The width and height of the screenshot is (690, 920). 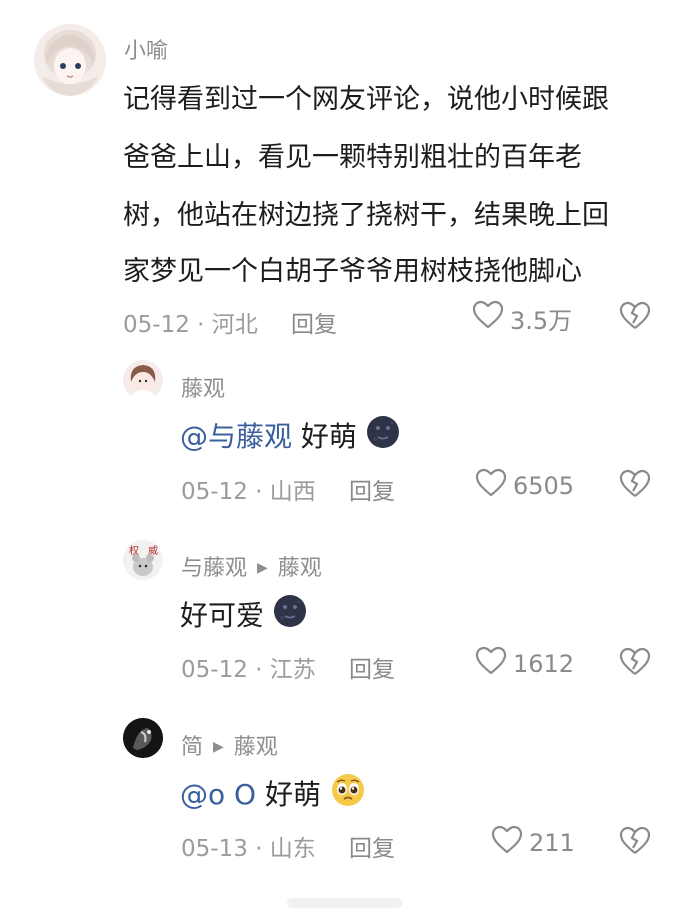 I want to click on comment-line: 家梦见一个白胡子爷爷用树枝挠他脚心, so click(x=352, y=271).